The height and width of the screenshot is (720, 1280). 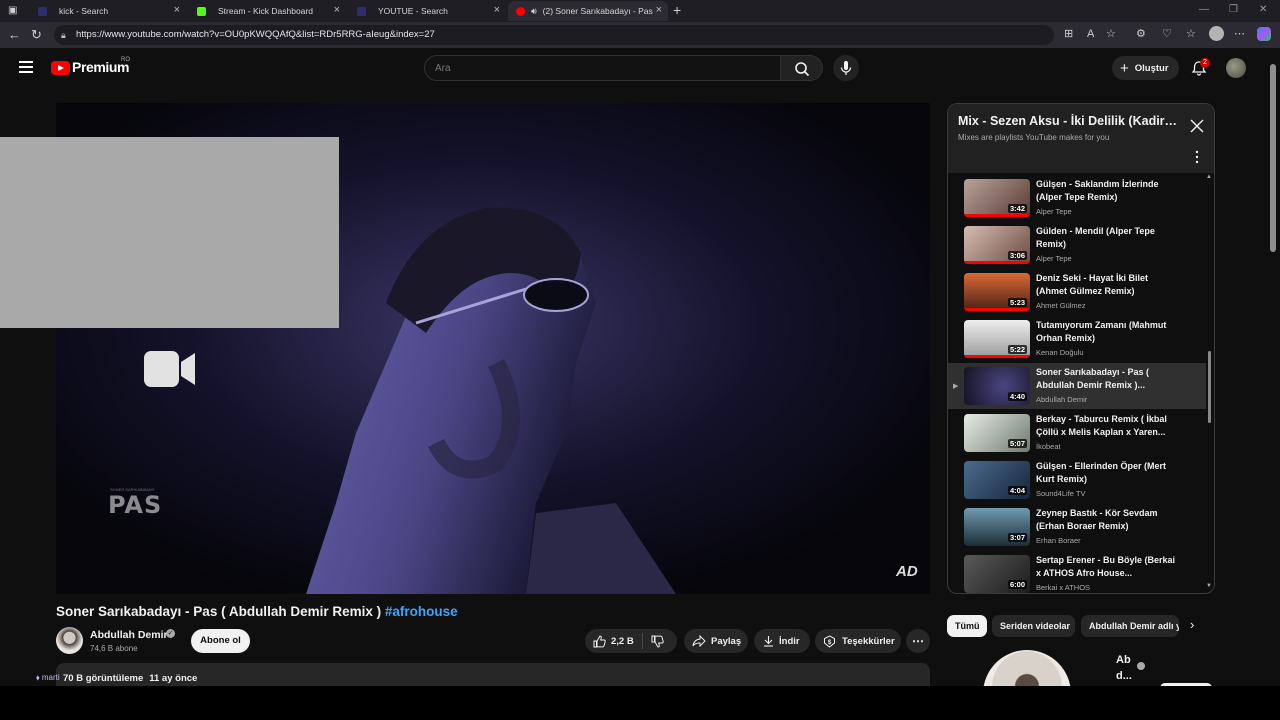 I want to click on more-actions-button: ⋯, so click(x=918, y=641).